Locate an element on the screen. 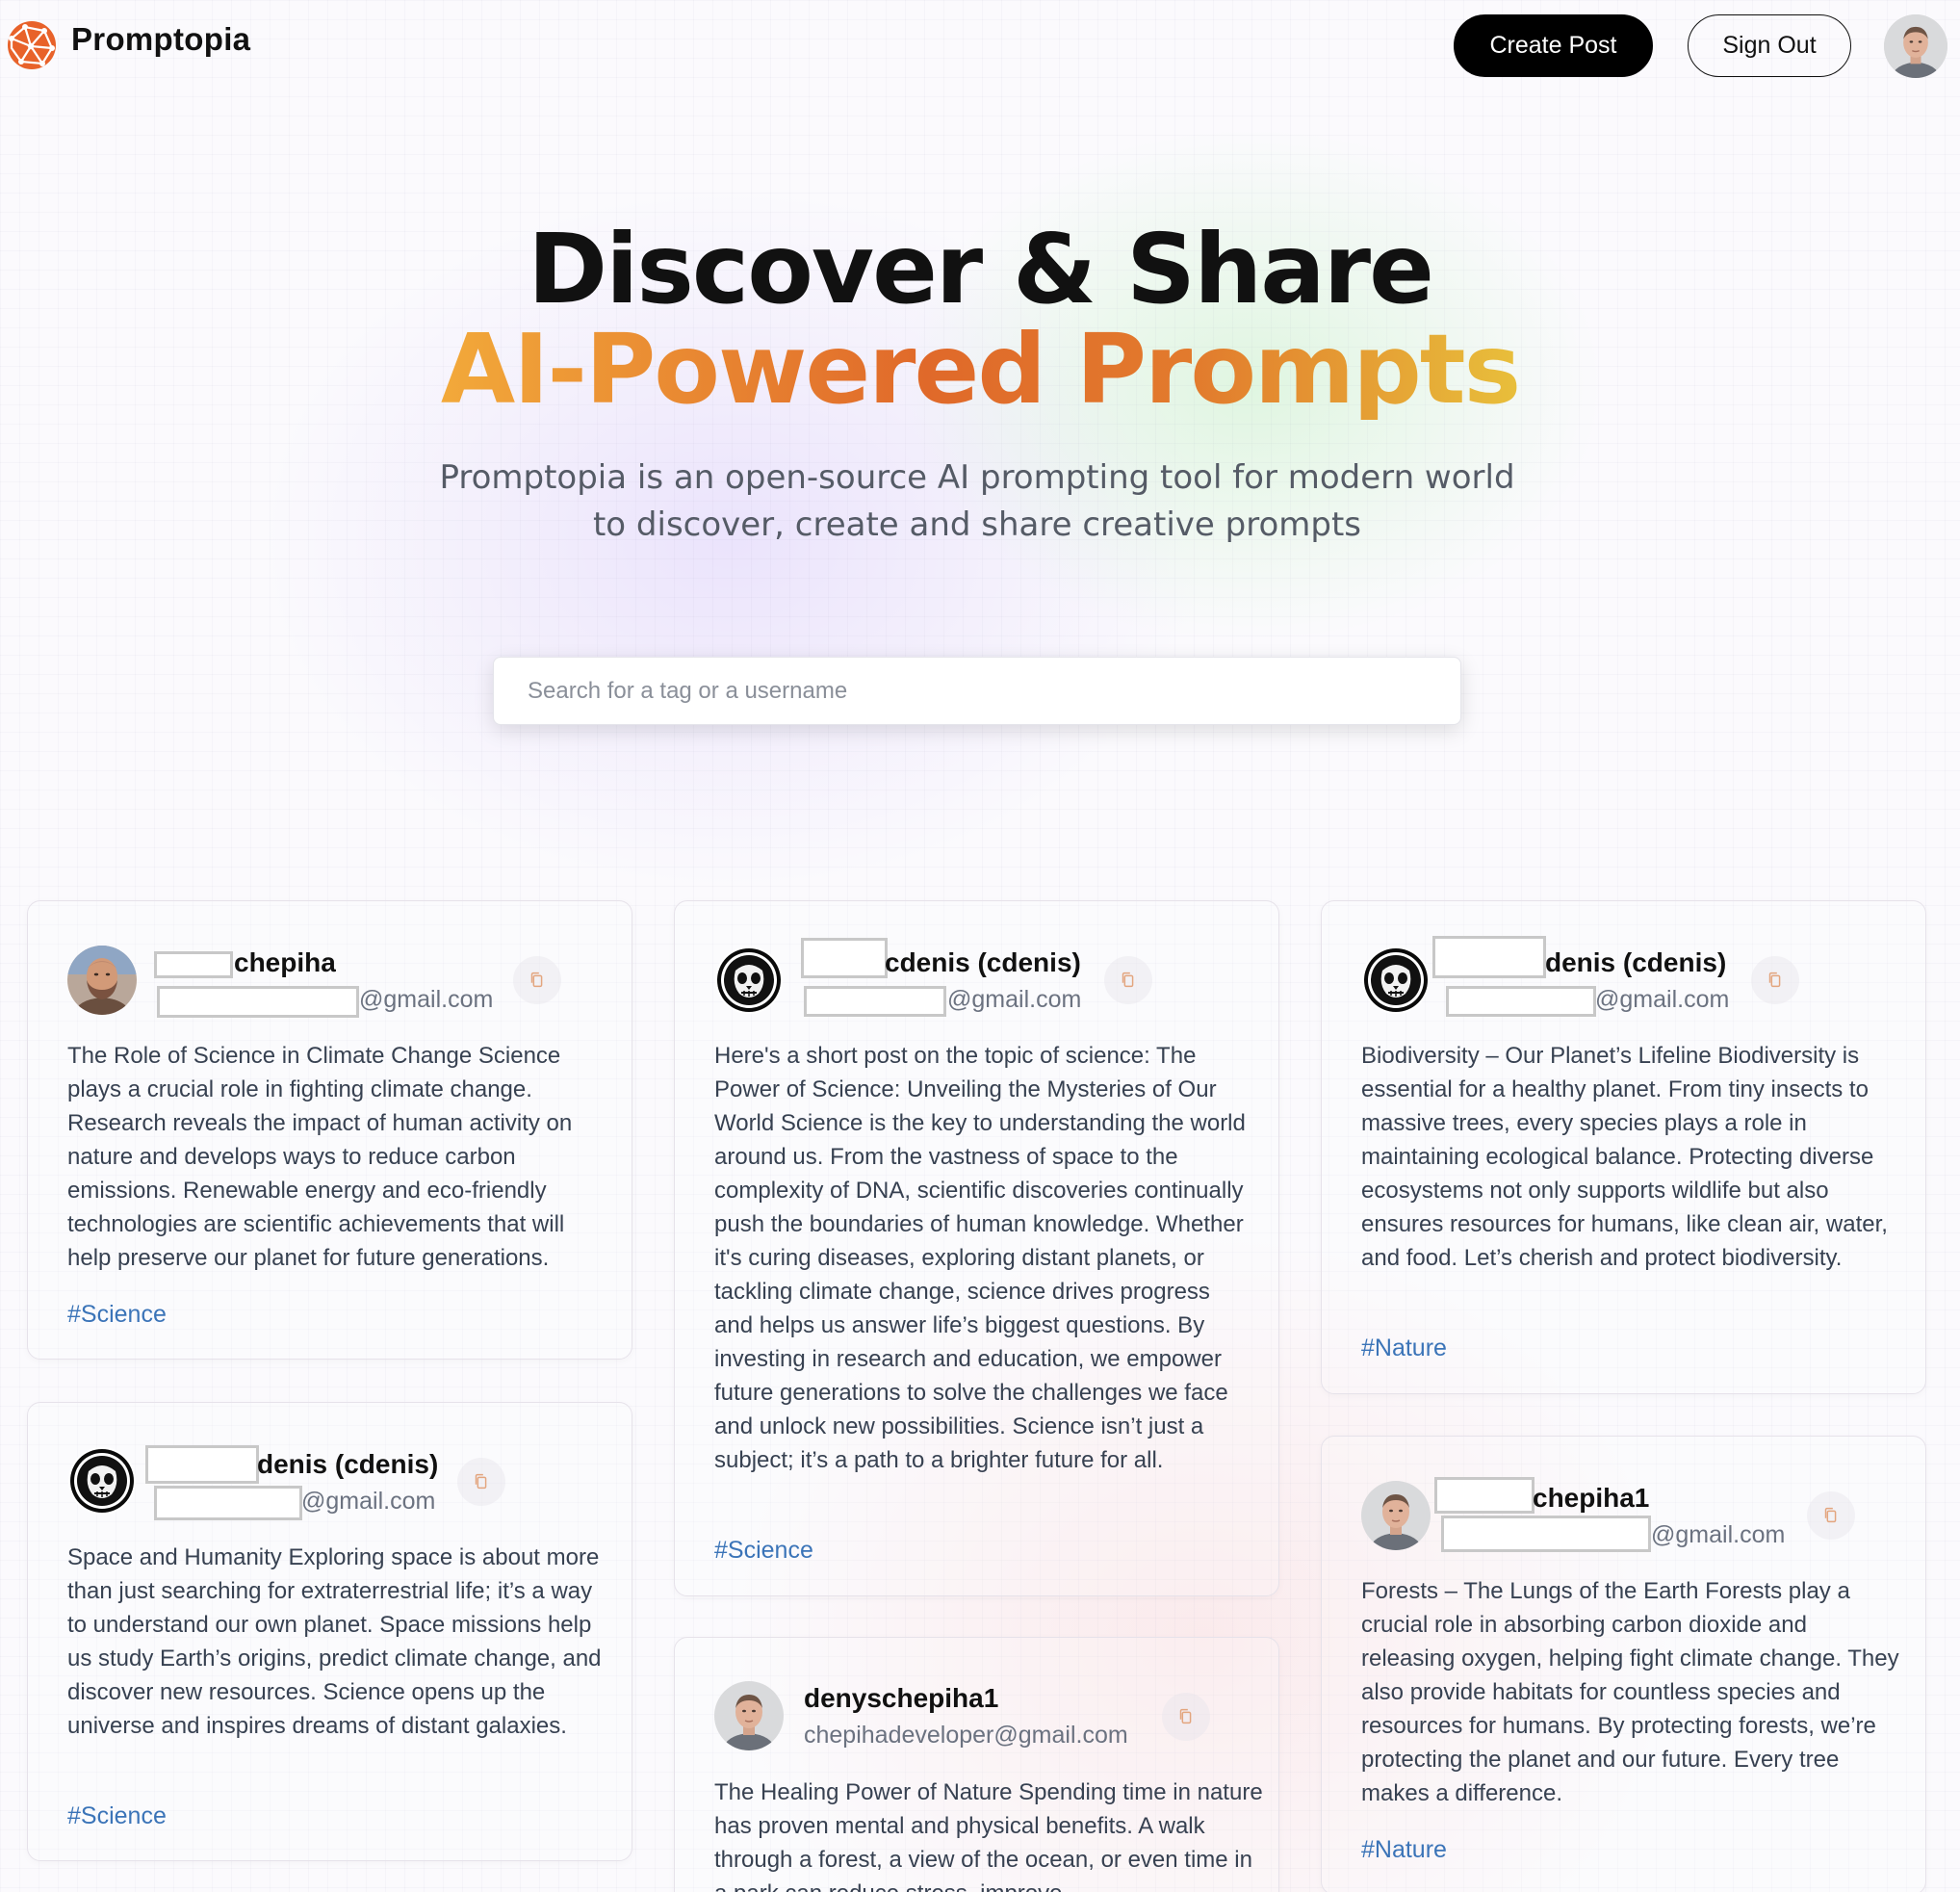 The image size is (1960, 1892). author-username: denyschepiha1 is located at coordinates (901, 1698).